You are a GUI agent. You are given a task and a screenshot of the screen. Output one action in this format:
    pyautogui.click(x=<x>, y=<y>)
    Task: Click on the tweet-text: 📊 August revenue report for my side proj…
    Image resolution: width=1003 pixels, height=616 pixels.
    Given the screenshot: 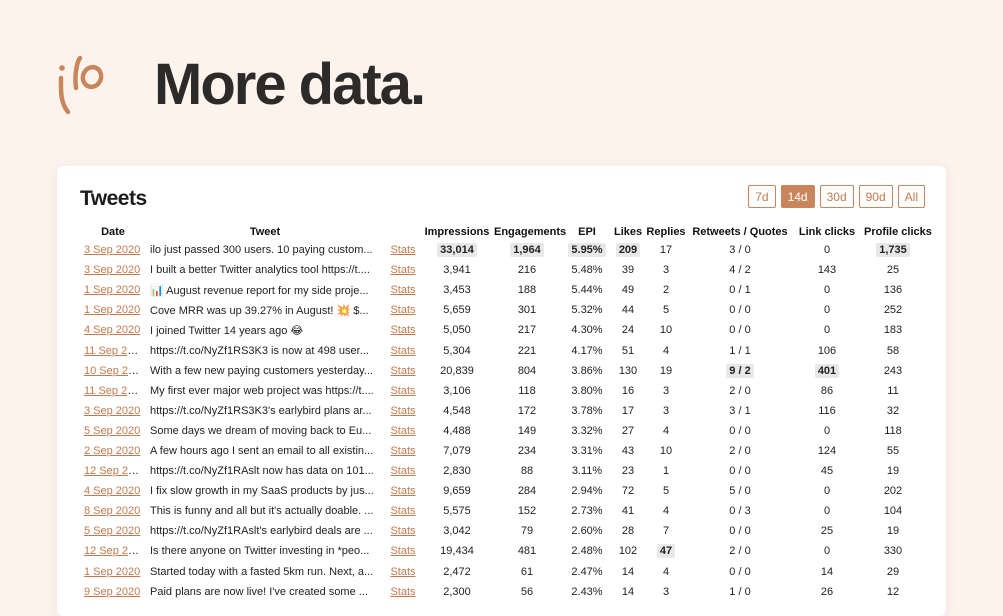 What is the action you would take?
    pyautogui.click(x=259, y=290)
    